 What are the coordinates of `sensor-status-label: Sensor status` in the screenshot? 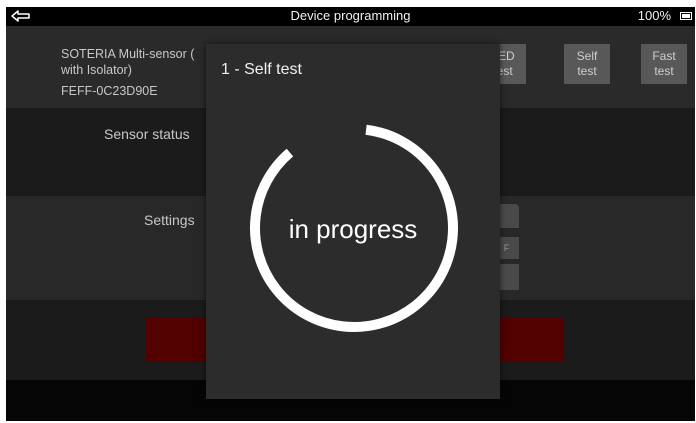 It's located at (147, 134).